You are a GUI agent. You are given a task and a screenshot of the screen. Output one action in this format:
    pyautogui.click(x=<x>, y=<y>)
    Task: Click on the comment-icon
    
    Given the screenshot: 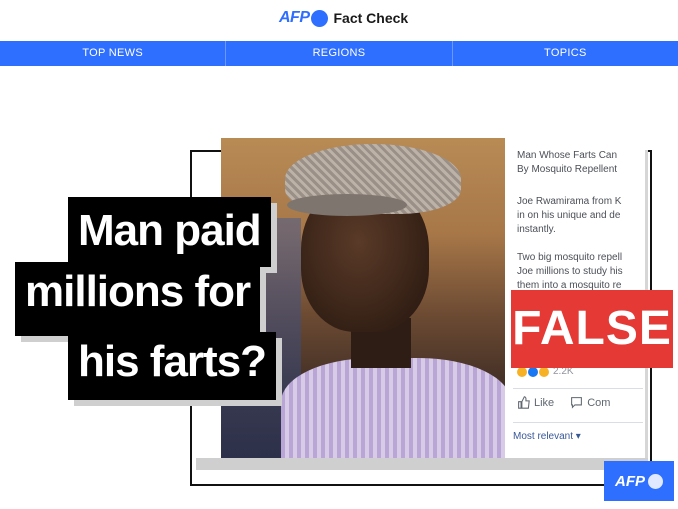 What is the action you would take?
    pyautogui.click(x=577, y=403)
    